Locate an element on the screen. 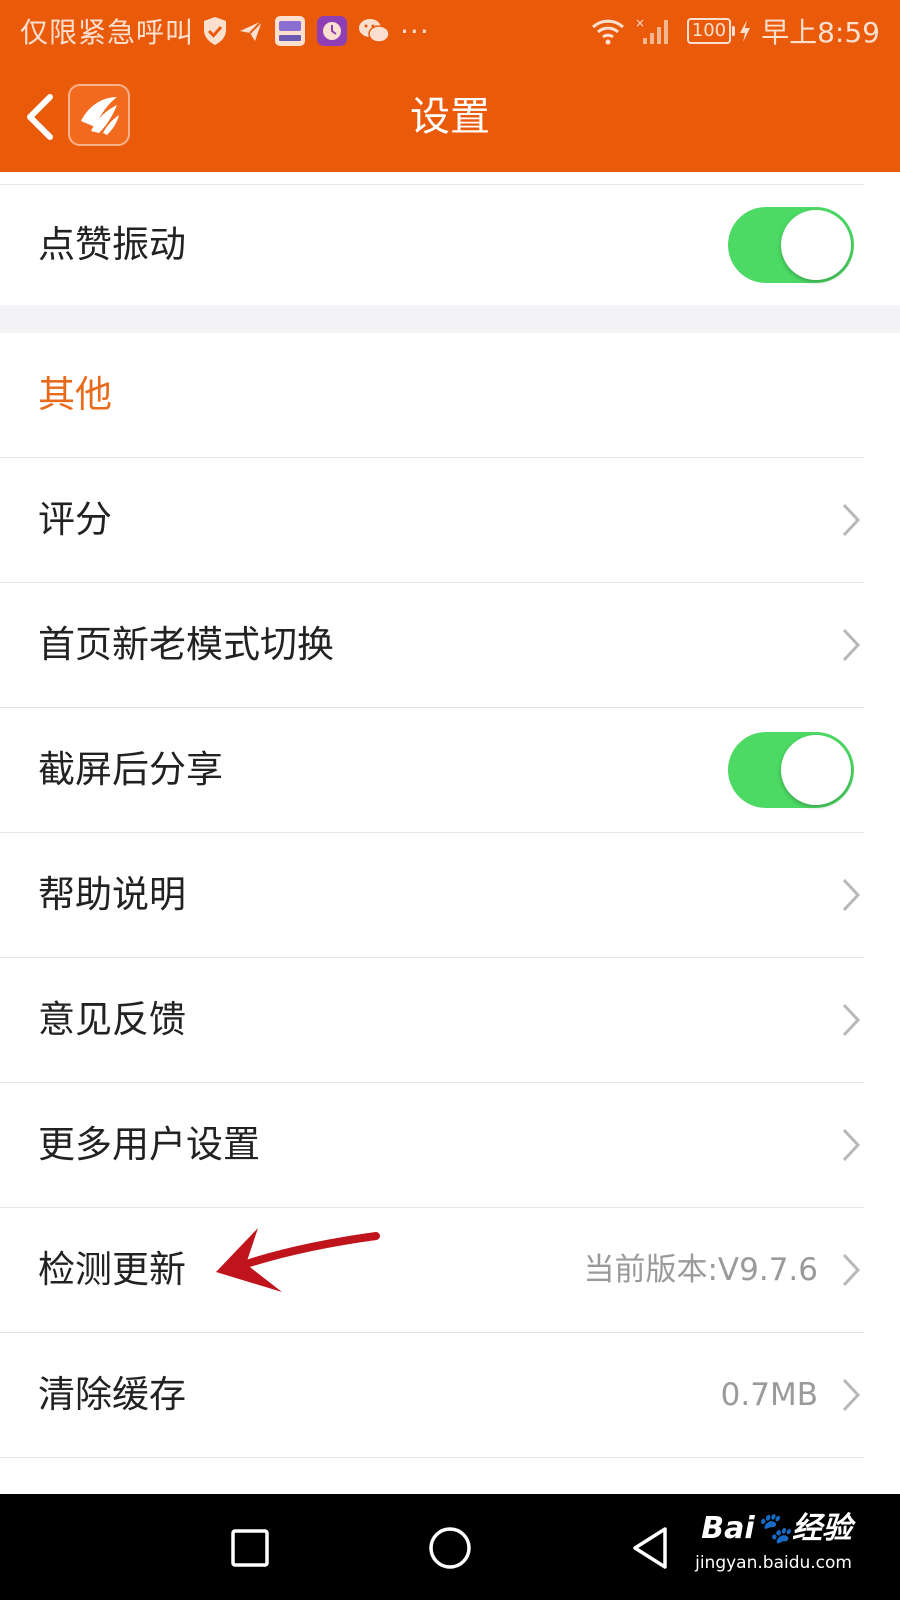 The height and width of the screenshot is (1600, 900). row-label: 意见反馈 is located at coordinates (112, 1019).